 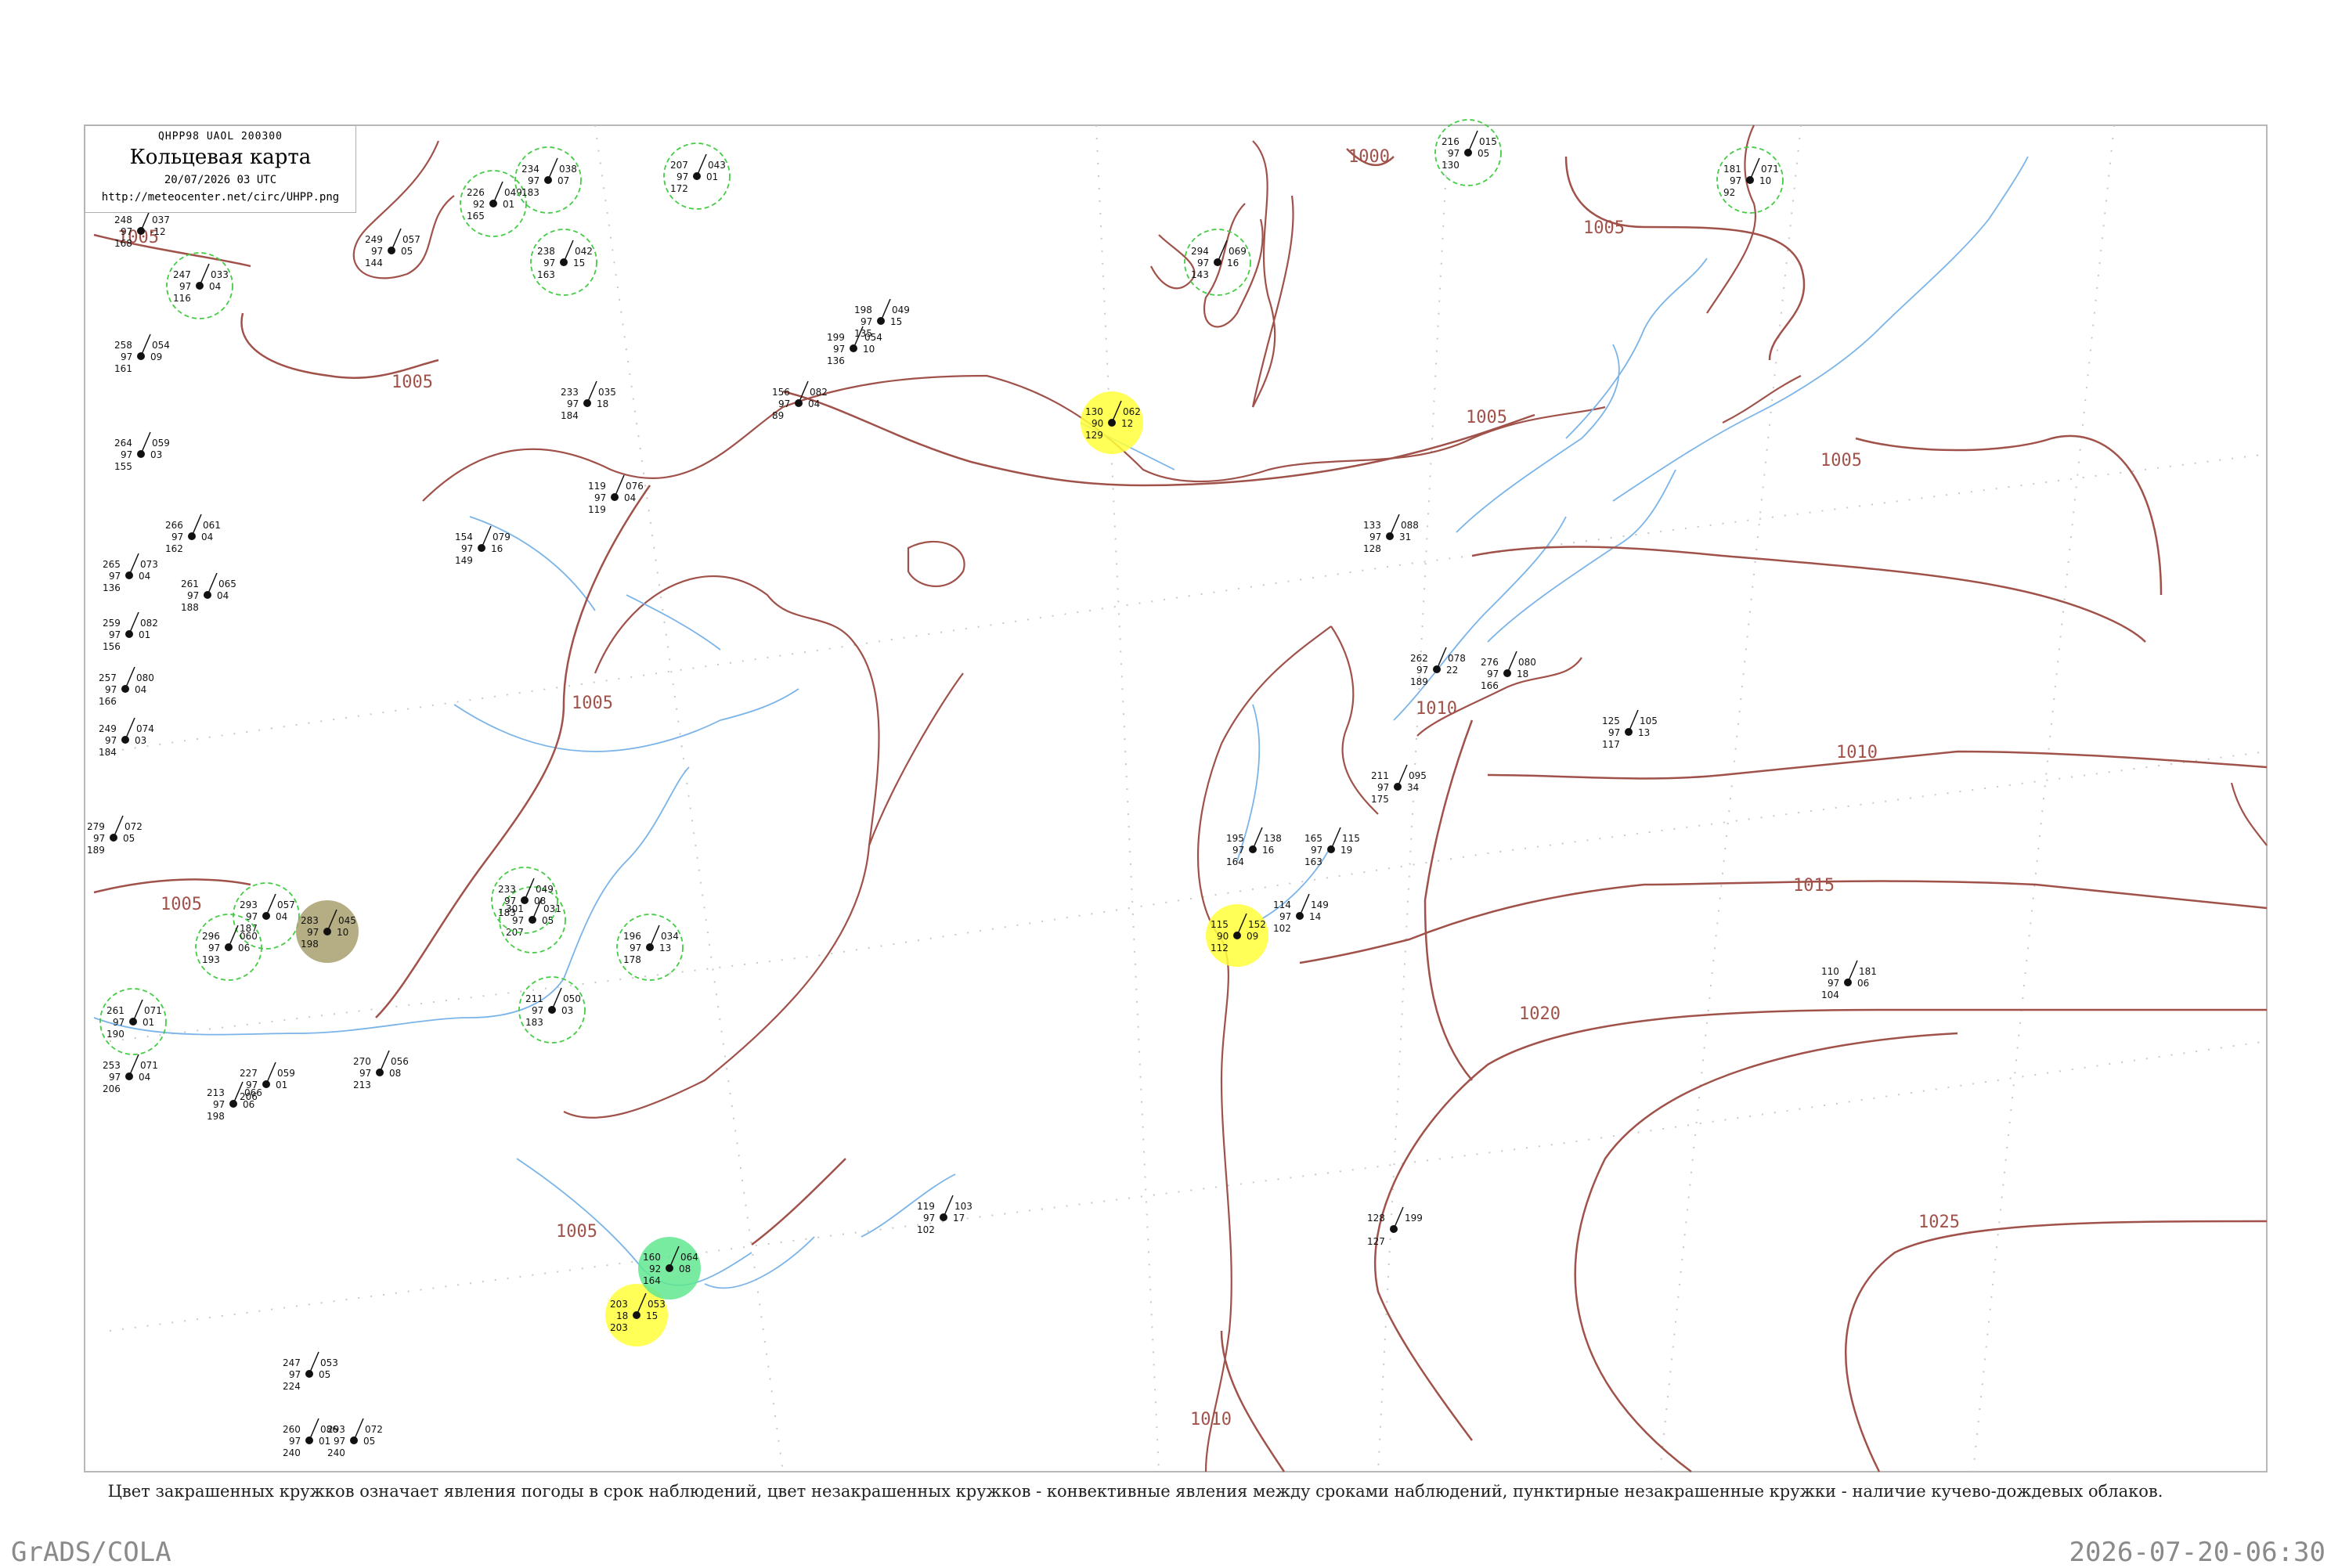 What do you see at coordinates (476, 192) in the screenshot?
I see `station-temperature: 226` at bounding box center [476, 192].